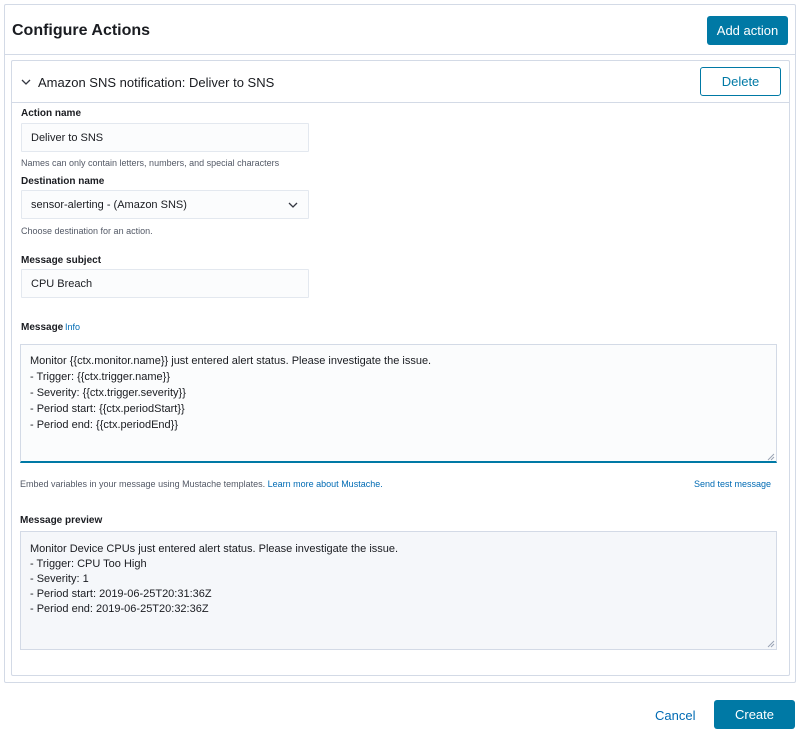 The height and width of the screenshot is (734, 800). I want to click on create-button: Create, so click(754, 714).